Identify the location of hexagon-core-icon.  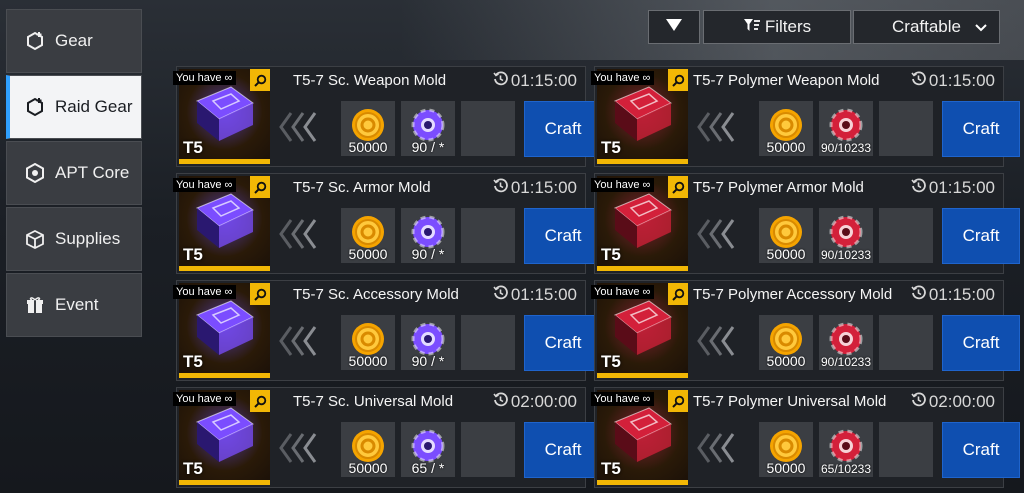
(35, 173).